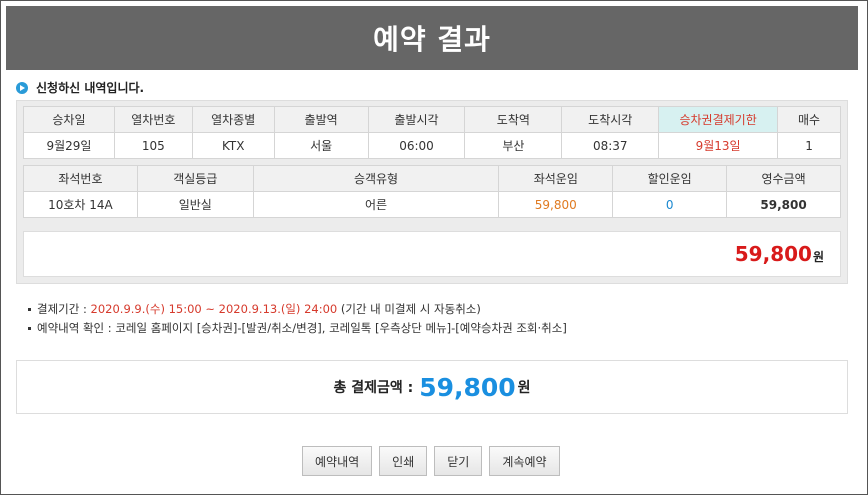 The image size is (868, 495). What do you see at coordinates (321, 145) in the screenshot?
I see `cell-departure-station: 서울` at bounding box center [321, 145].